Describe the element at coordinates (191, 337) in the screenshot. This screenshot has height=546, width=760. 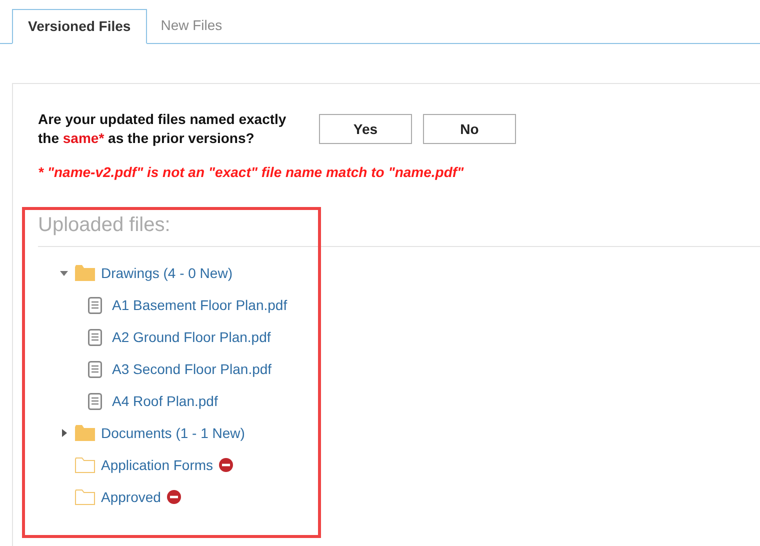
I see `file-link: A2 Ground Floor Plan.pdf` at that location.